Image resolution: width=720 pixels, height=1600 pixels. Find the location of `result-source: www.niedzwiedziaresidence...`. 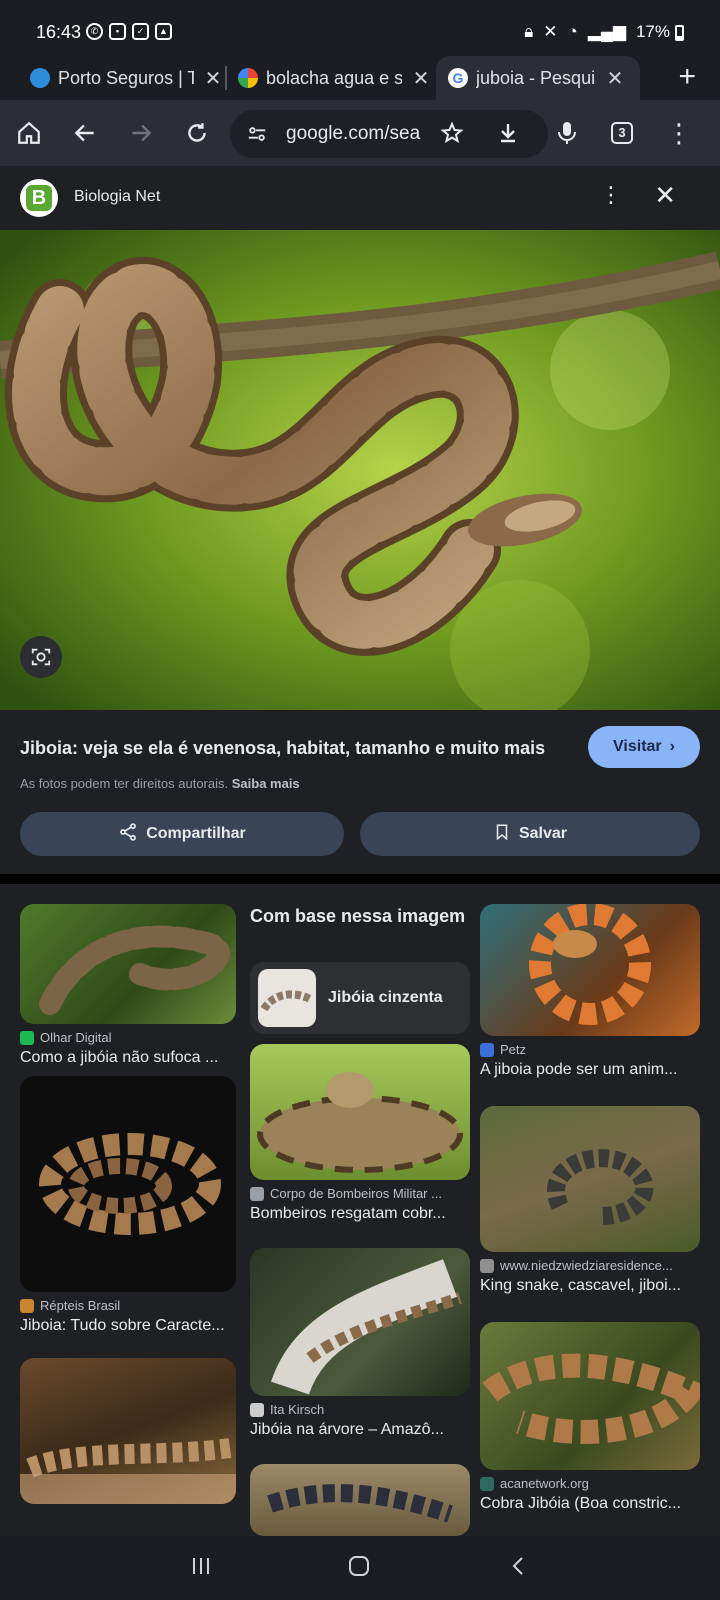

result-source: www.niedzwiedziaresidence... is located at coordinates (590, 1265).